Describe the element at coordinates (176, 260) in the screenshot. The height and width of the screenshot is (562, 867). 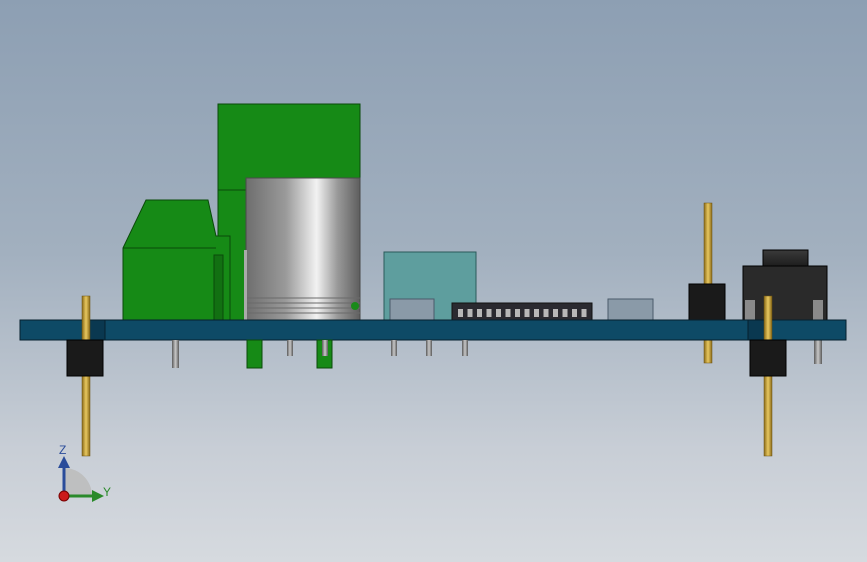
I see `screw-terminal-left` at that location.